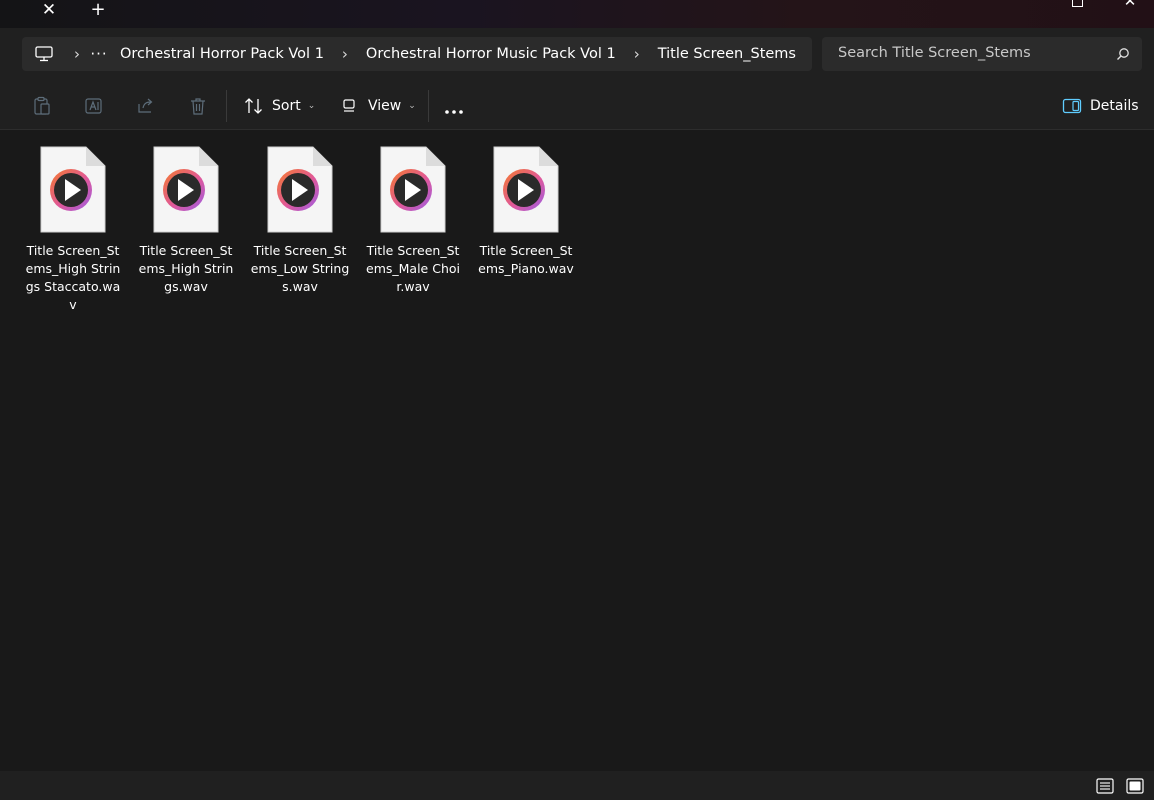 The width and height of the screenshot is (1154, 800). Describe the element at coordinates (99, 54) in the screenshot. I see `breadcrumb-more-button: ···` at that location.